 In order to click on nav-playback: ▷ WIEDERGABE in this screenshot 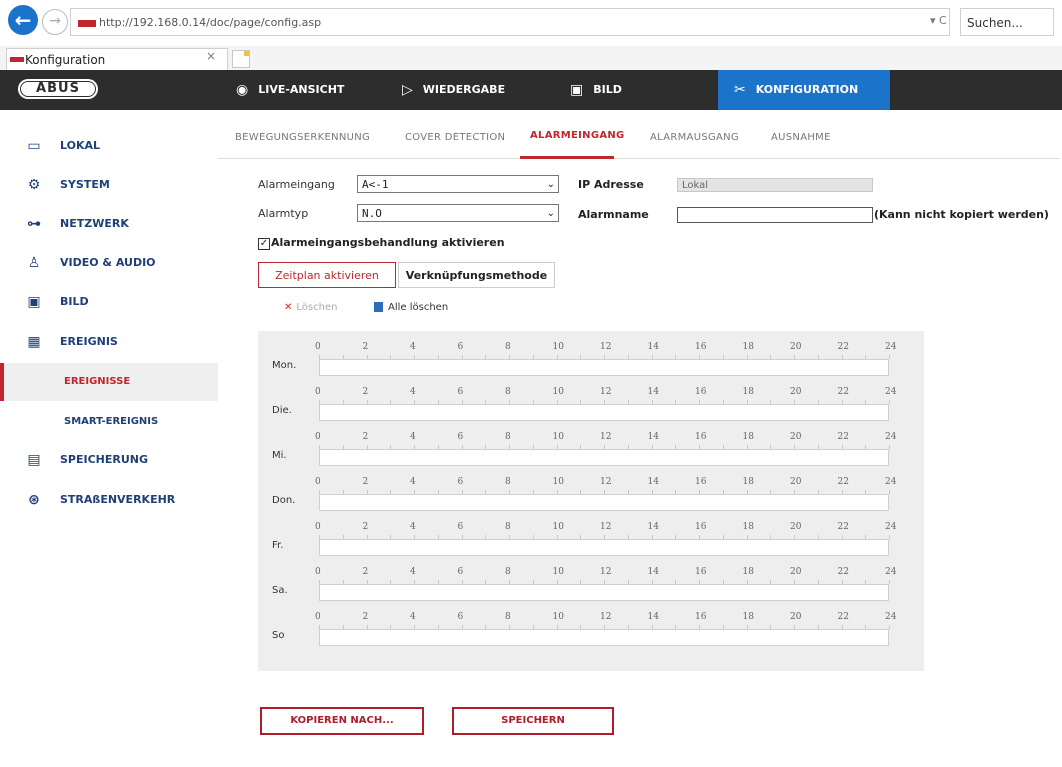, I will do `click(453, 90)`.